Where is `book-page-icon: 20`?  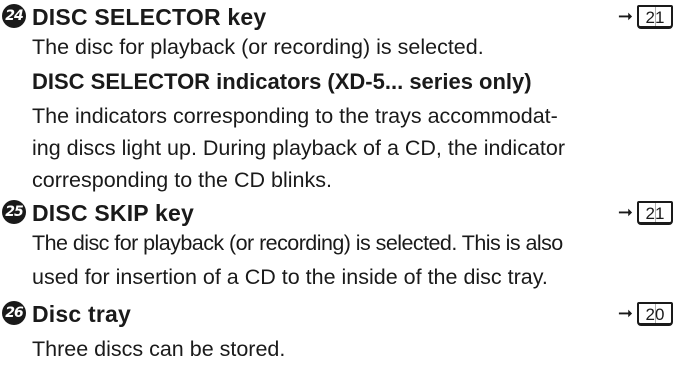 book-page-icon: 20 is located at coordinates (655, 314).